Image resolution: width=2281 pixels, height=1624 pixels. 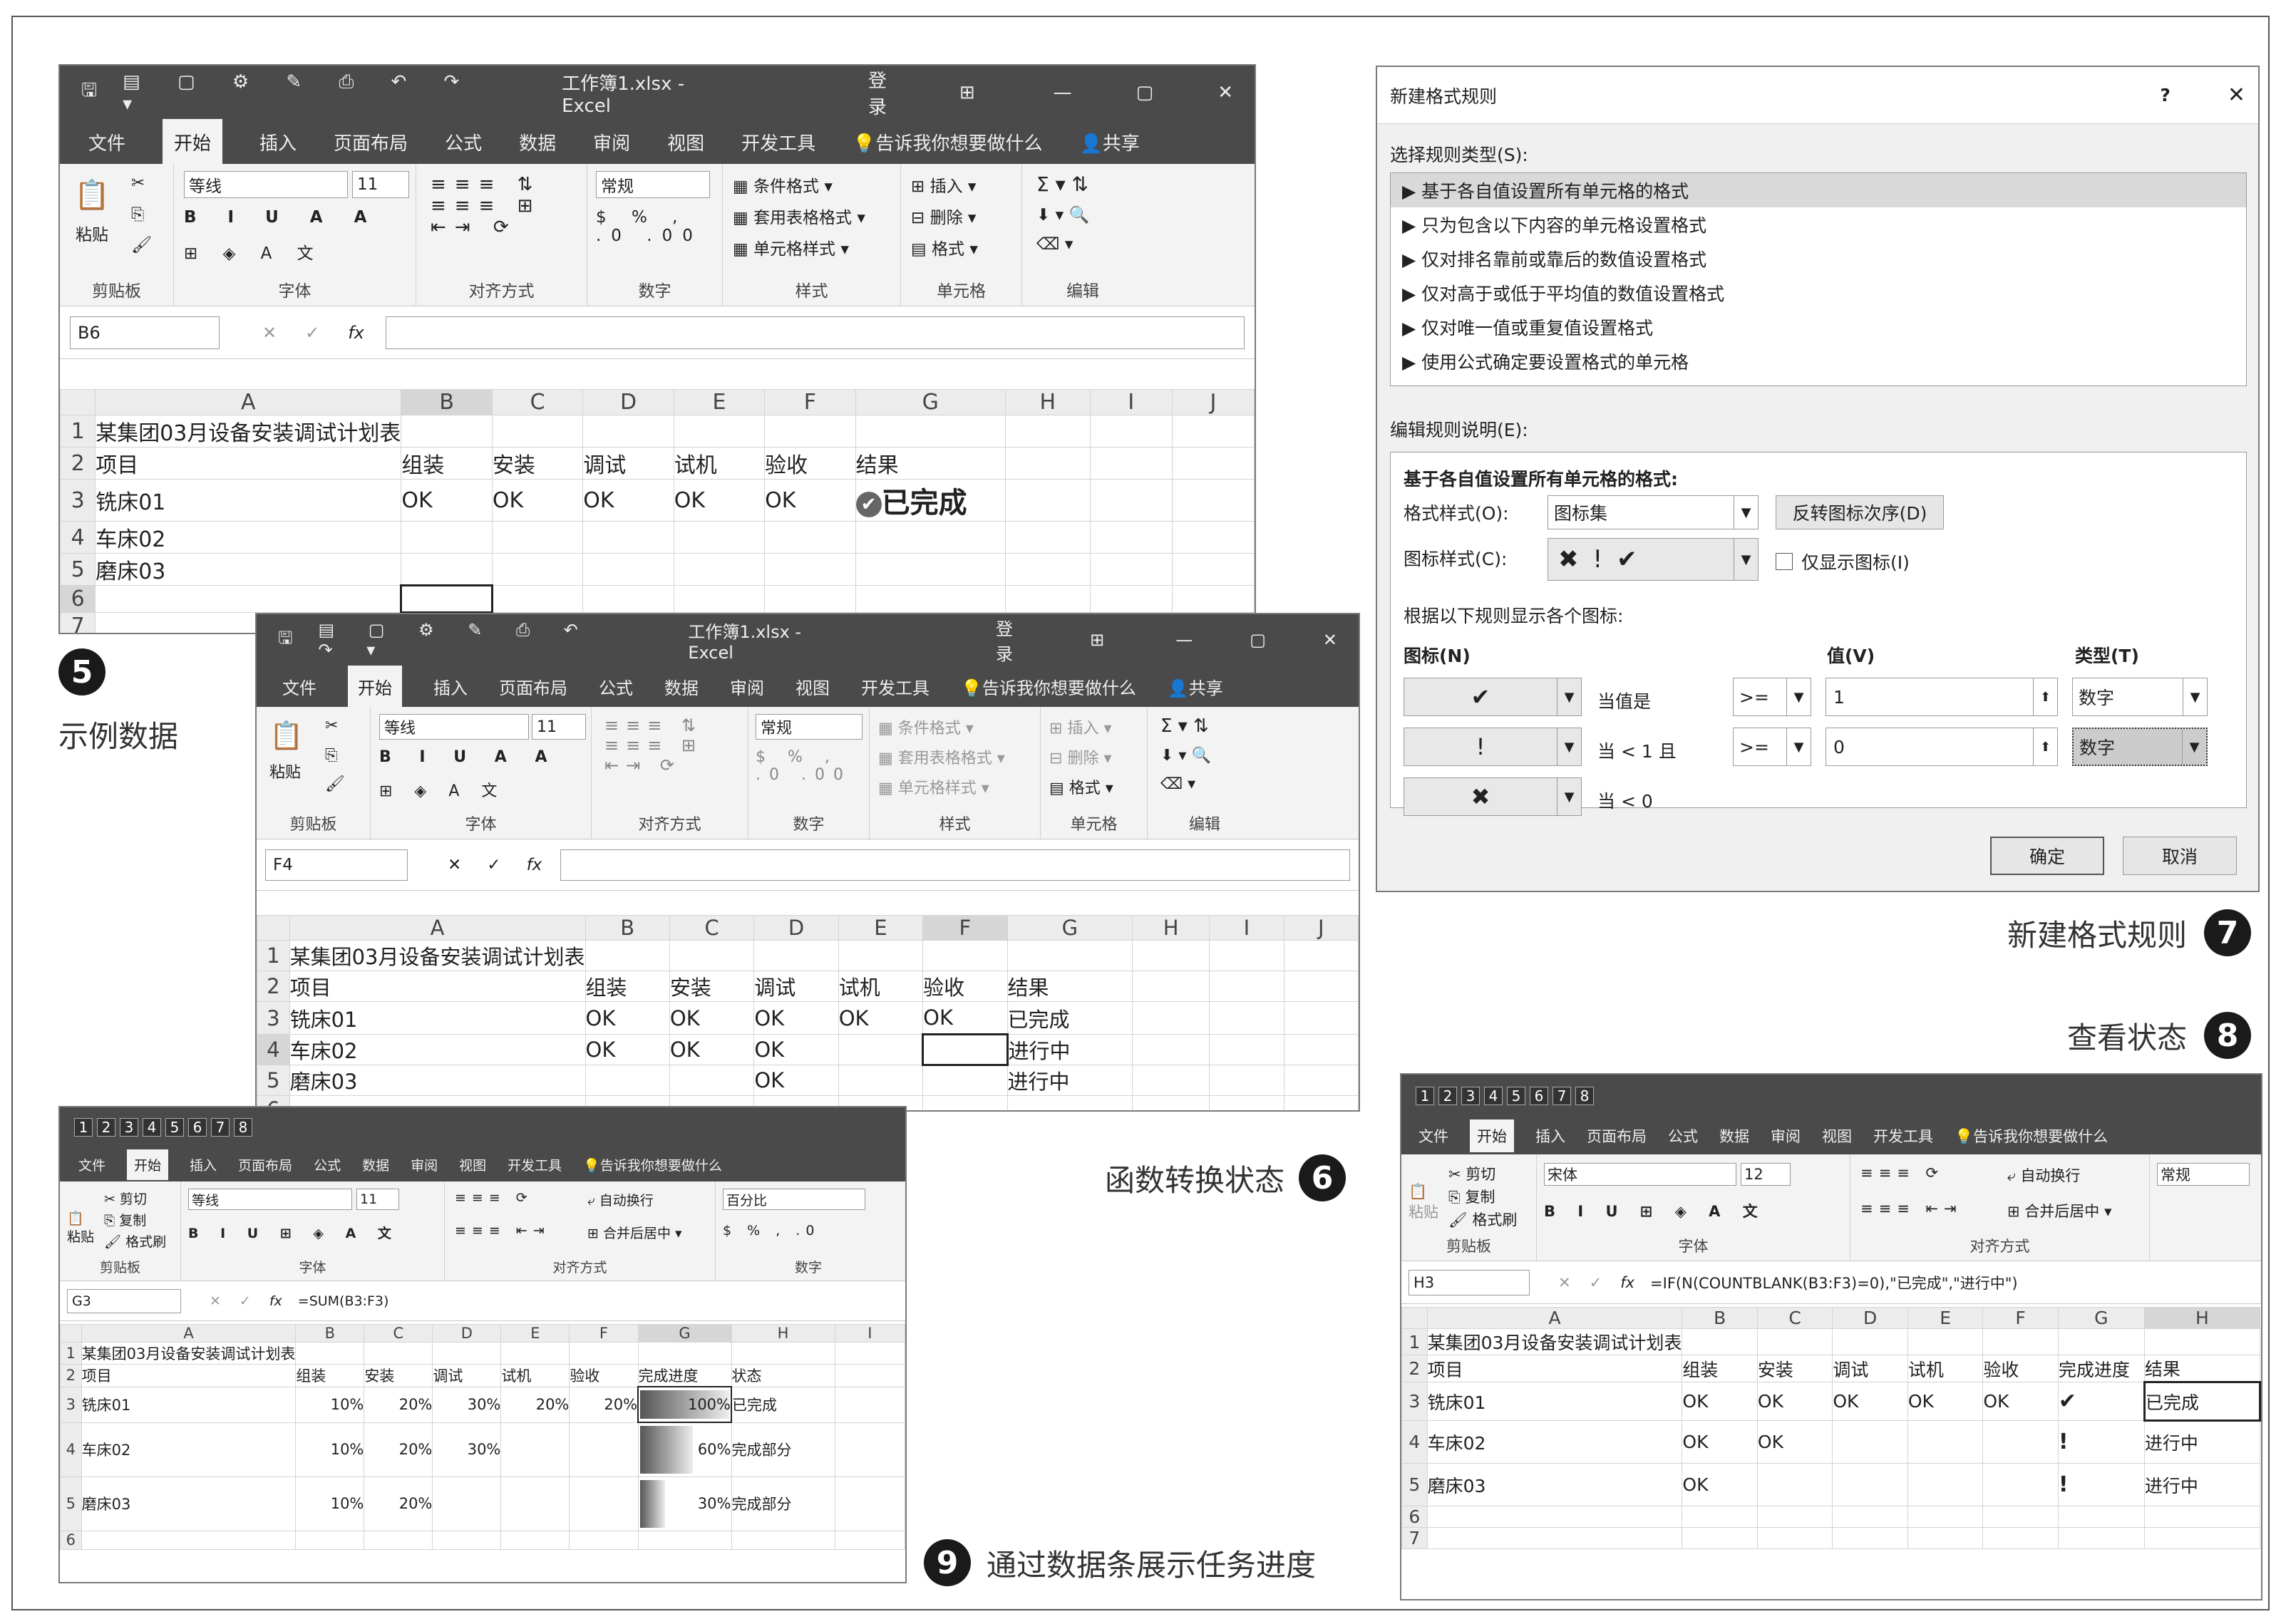 What do you see at coordinates (533, 686) in the screenshot?
I see `tab-layout: 页面布局` at bounding box center [533, 686].